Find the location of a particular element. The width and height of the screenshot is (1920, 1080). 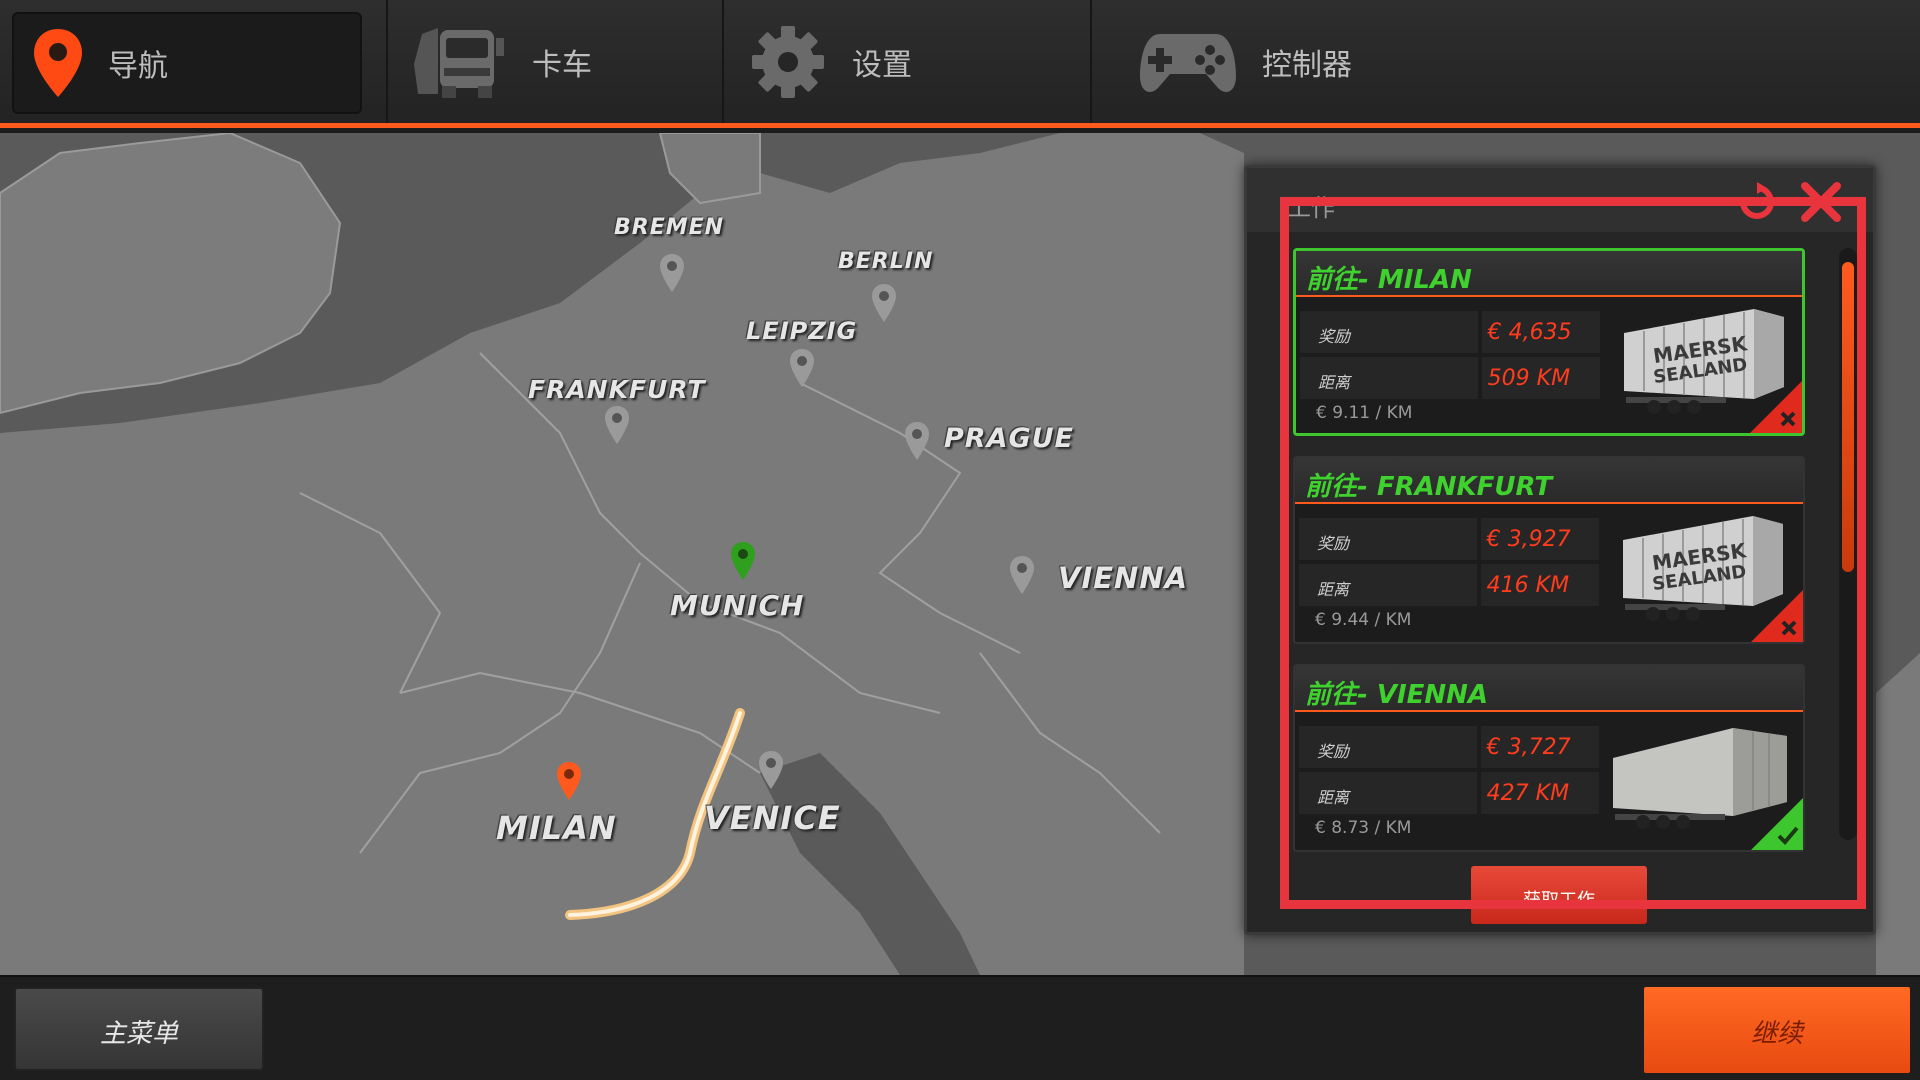

tab-truck-label: 卡车 is located at coordinates (562, 65).